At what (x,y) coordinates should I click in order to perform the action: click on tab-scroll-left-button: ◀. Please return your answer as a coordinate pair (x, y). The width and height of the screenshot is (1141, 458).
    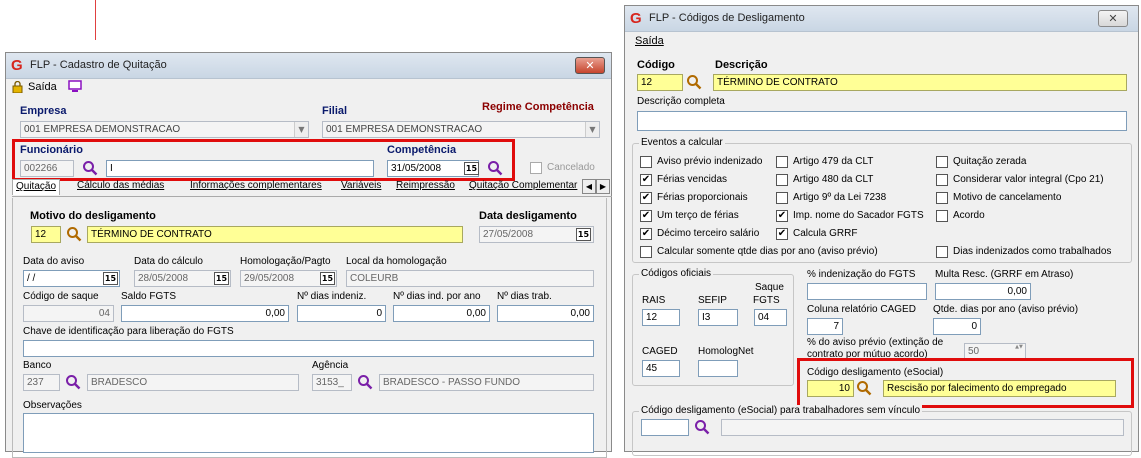
    Looking at the image, I should click on (589, 186).